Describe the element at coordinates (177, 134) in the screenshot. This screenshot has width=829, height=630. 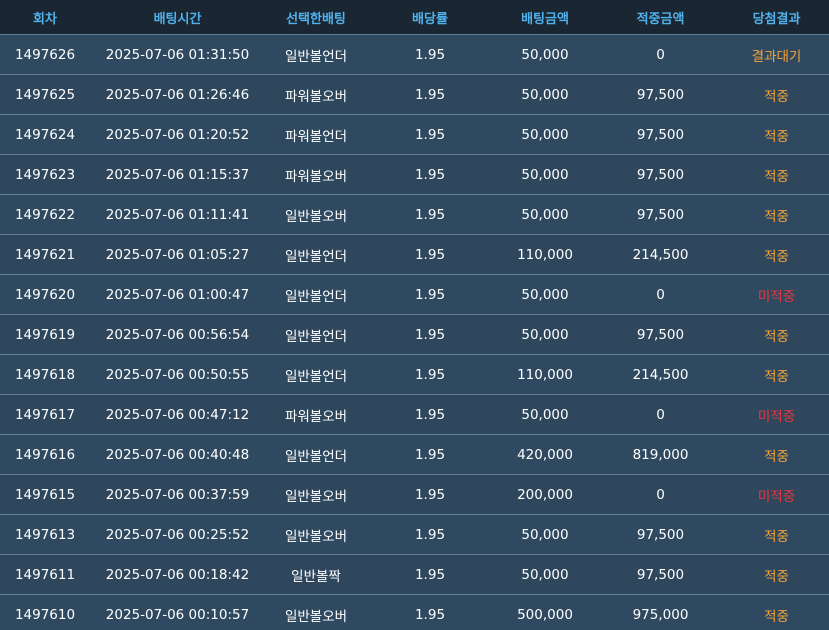
I see `bet-time-cell: 2025-07-06 01:20:52` at that location.